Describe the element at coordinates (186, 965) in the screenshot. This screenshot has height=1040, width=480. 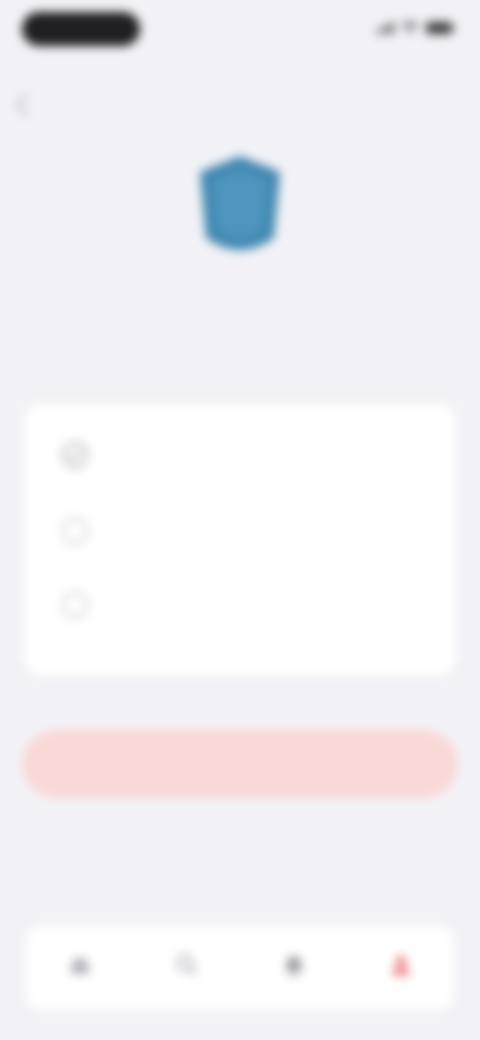
I see `search-icon` at that location.